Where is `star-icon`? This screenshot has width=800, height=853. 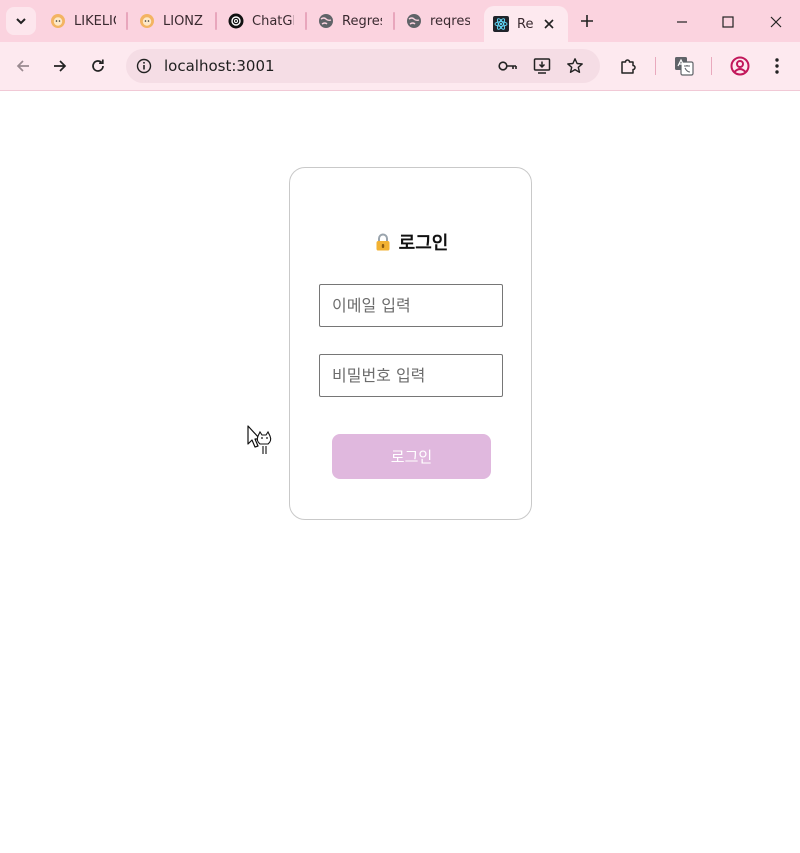 star-icon is located at coordinates (575, 66).